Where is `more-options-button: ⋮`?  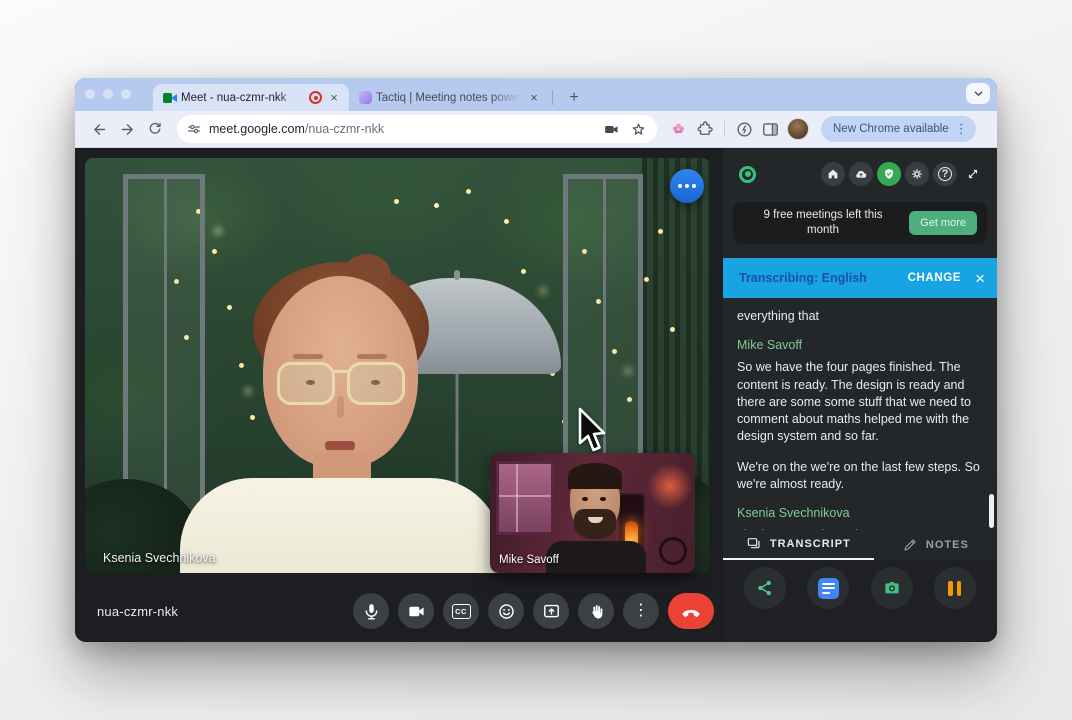 more-options-button: ⋮ is located at coordinates (641, 611).